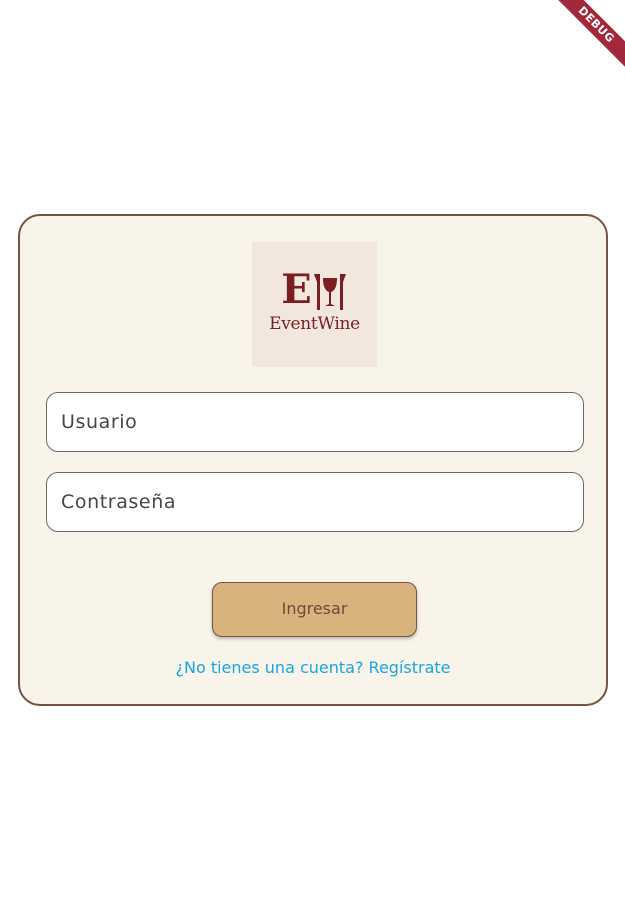  I want to click on logo-mark-letter: E, so click(296, 289).